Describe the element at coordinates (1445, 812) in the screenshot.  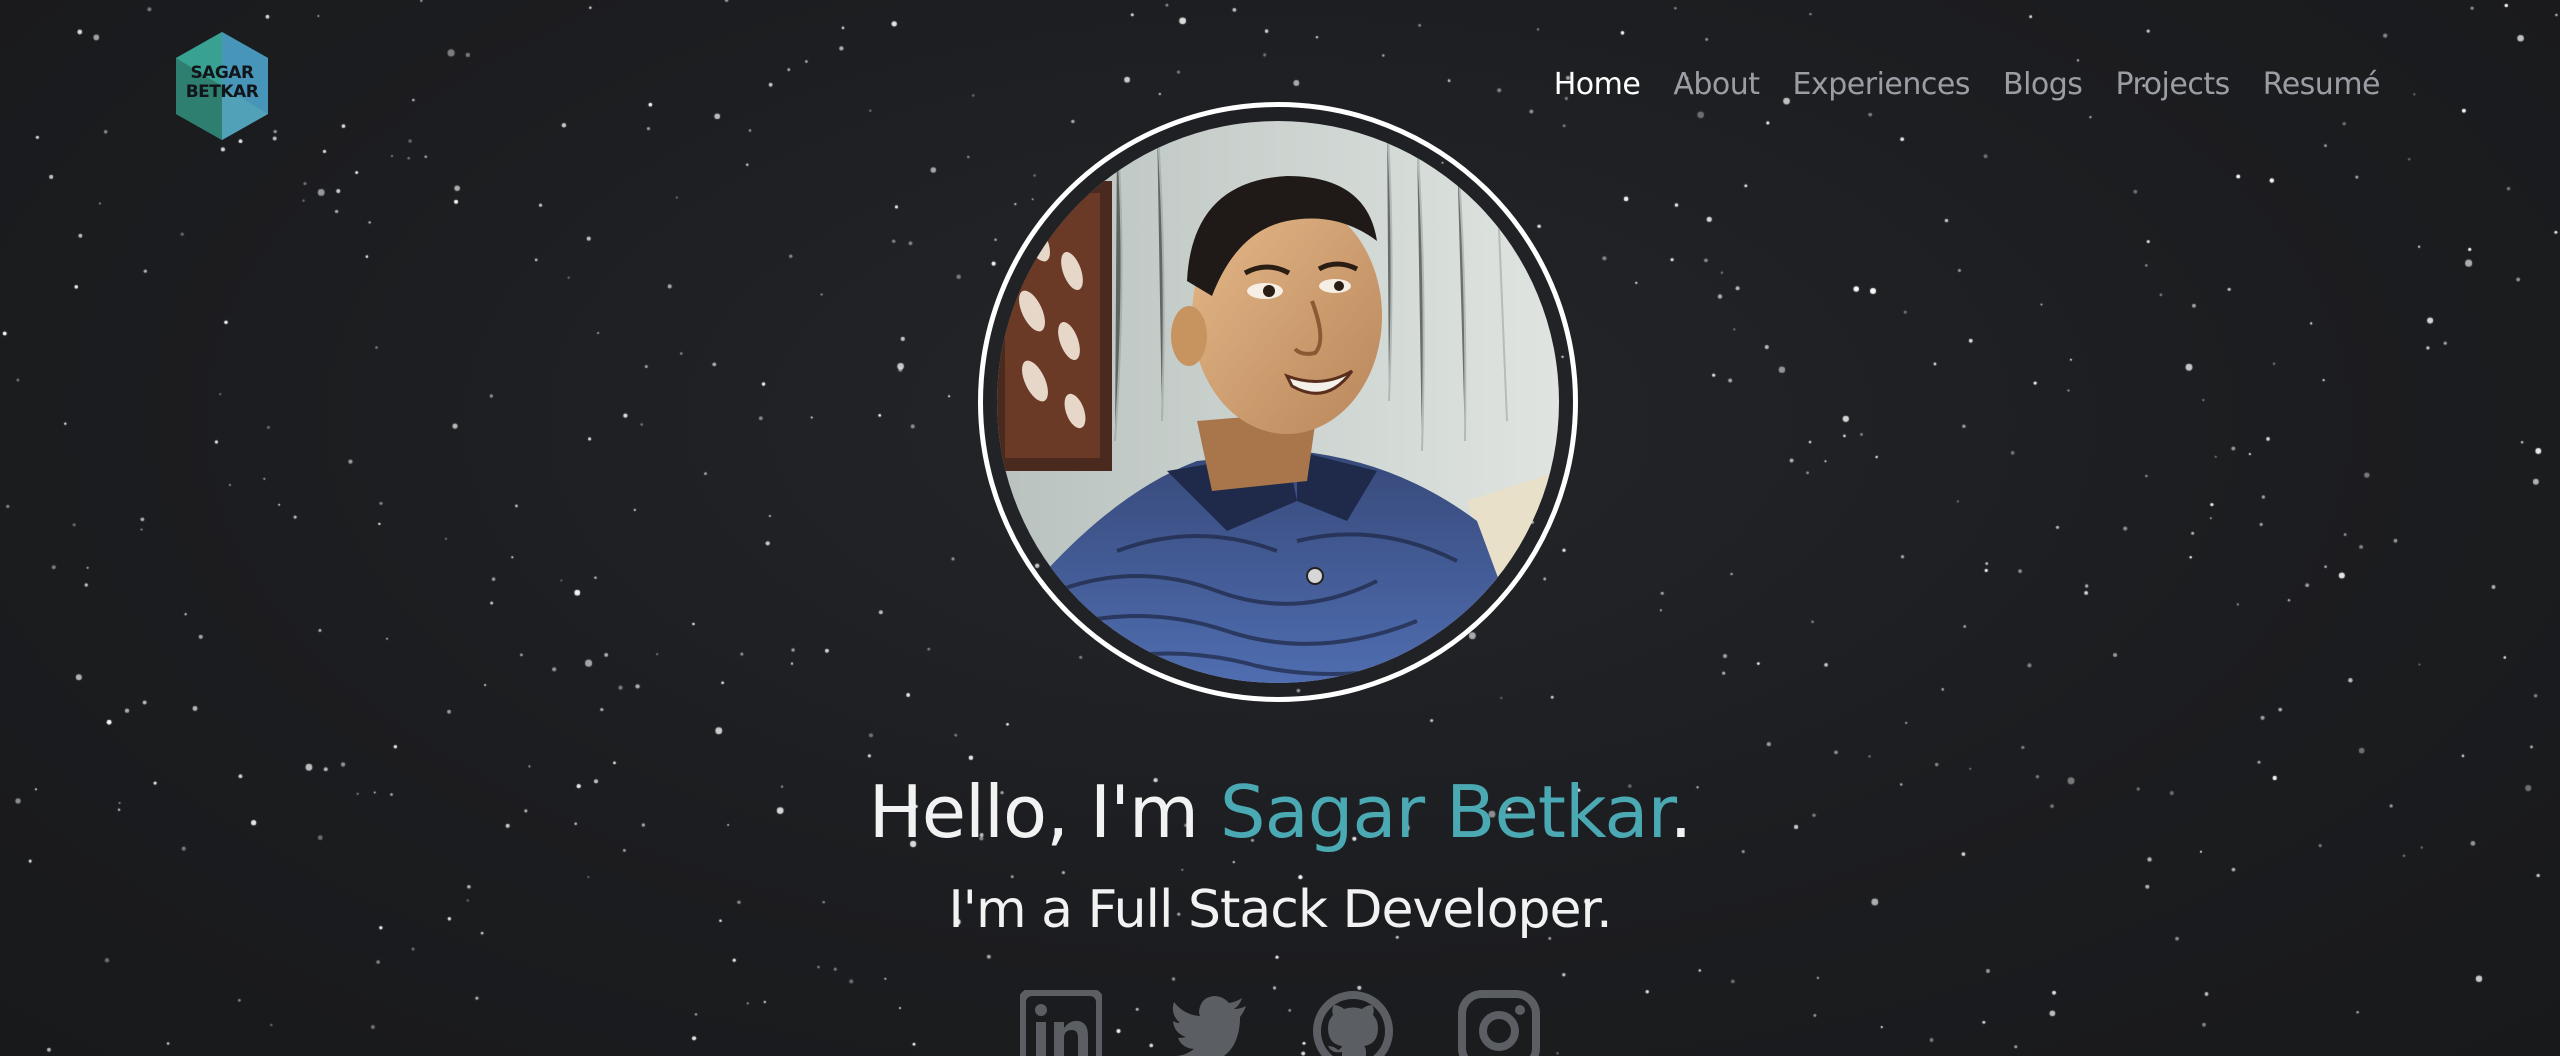
I see `hero-name: Sagar Betkar` at that location.